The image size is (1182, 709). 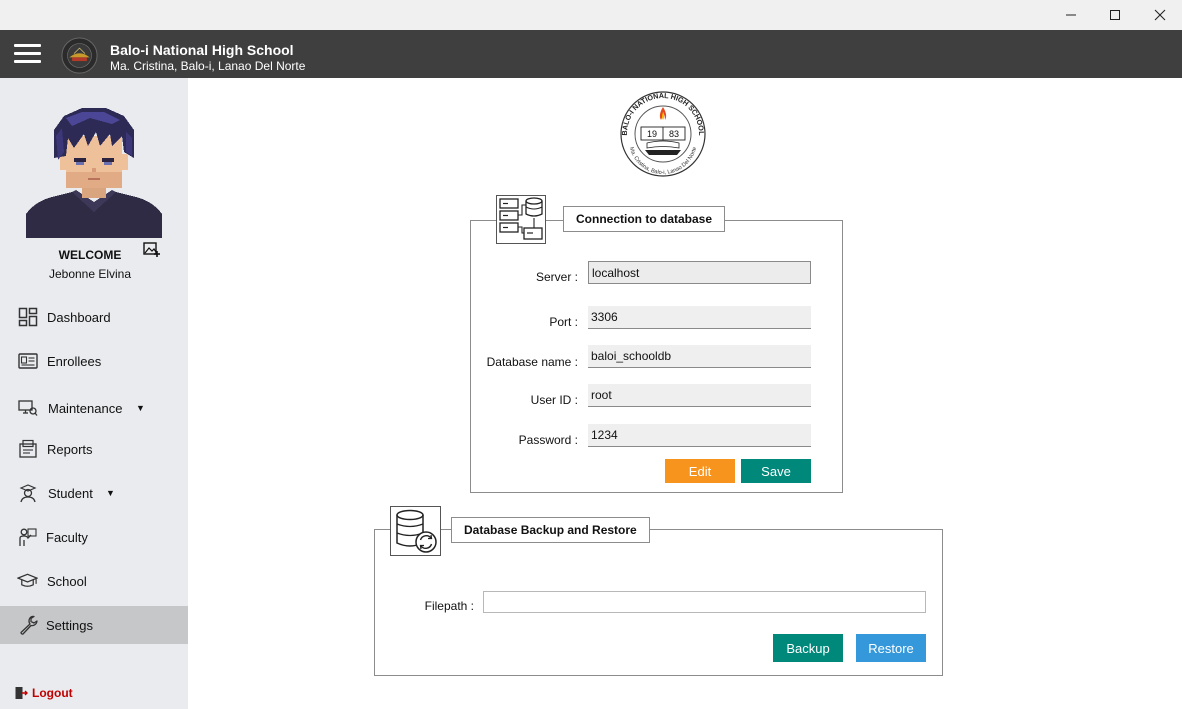 What do you see at coordinates (27, 408) in the screenshot?
I see `maintenance-icon` at bounding box center [27, 408].